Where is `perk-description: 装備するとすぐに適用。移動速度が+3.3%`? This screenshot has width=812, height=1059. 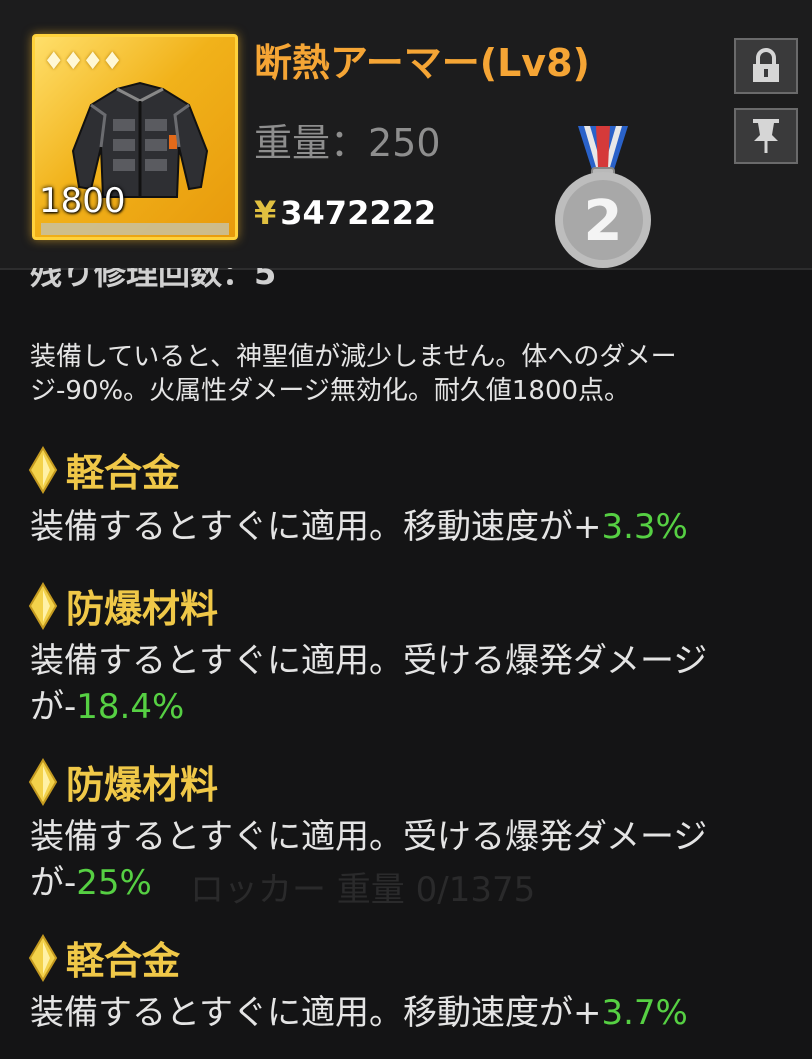
perk-description: 装備するとすぐに適用。移動速度が+3.3% is located at coordinates (410, 527).